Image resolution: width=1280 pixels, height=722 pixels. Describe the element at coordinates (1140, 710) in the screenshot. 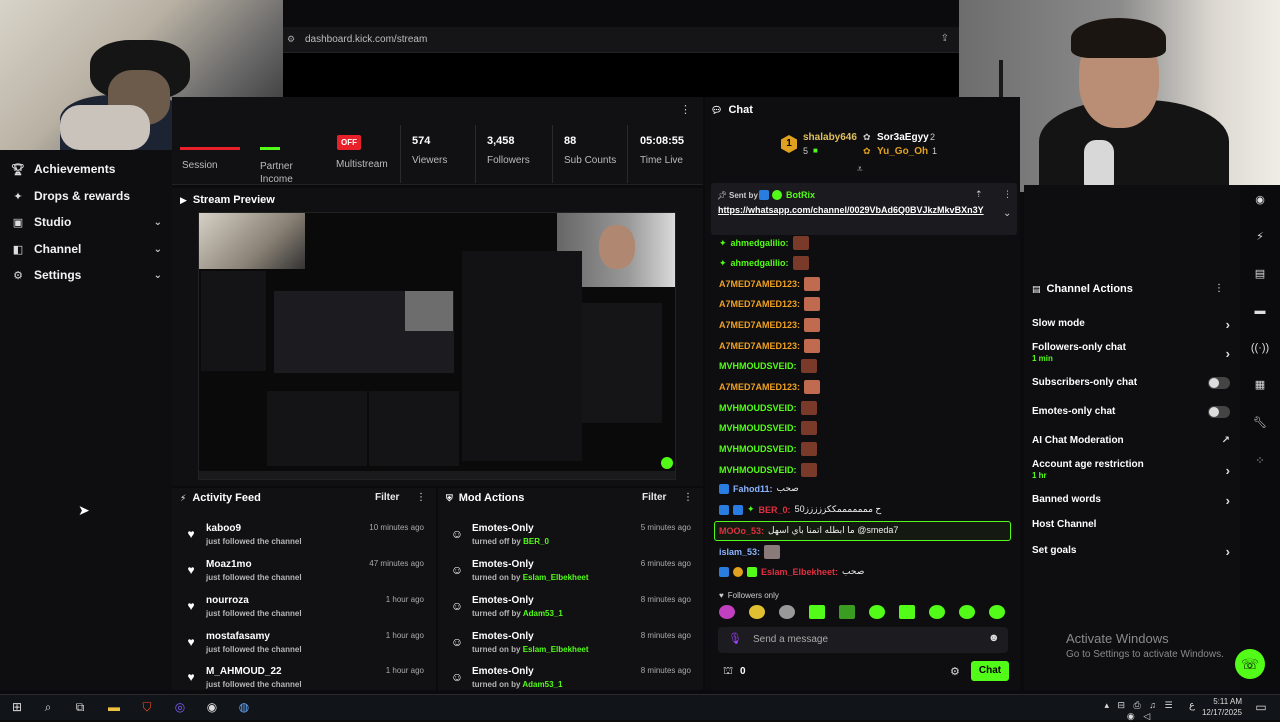

I see `system-tray-icons: ▴ ⊟ ⎙ ♫ ☰ ◉ ◁` at that location.